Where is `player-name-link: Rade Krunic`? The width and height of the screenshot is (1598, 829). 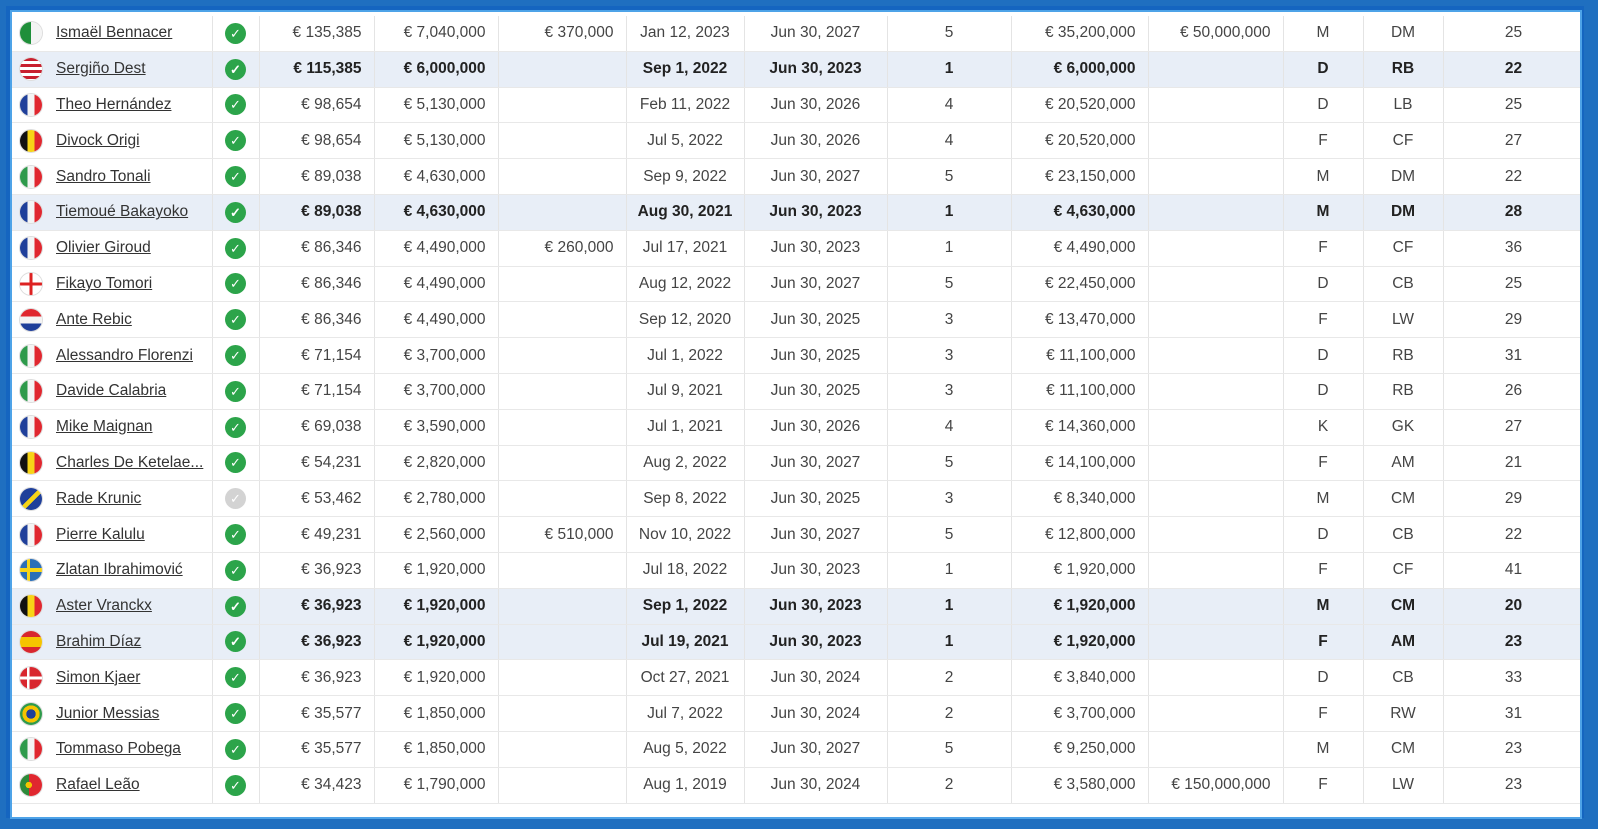 player-name-link: Rade Krunic is located at coordinates (98, 498).